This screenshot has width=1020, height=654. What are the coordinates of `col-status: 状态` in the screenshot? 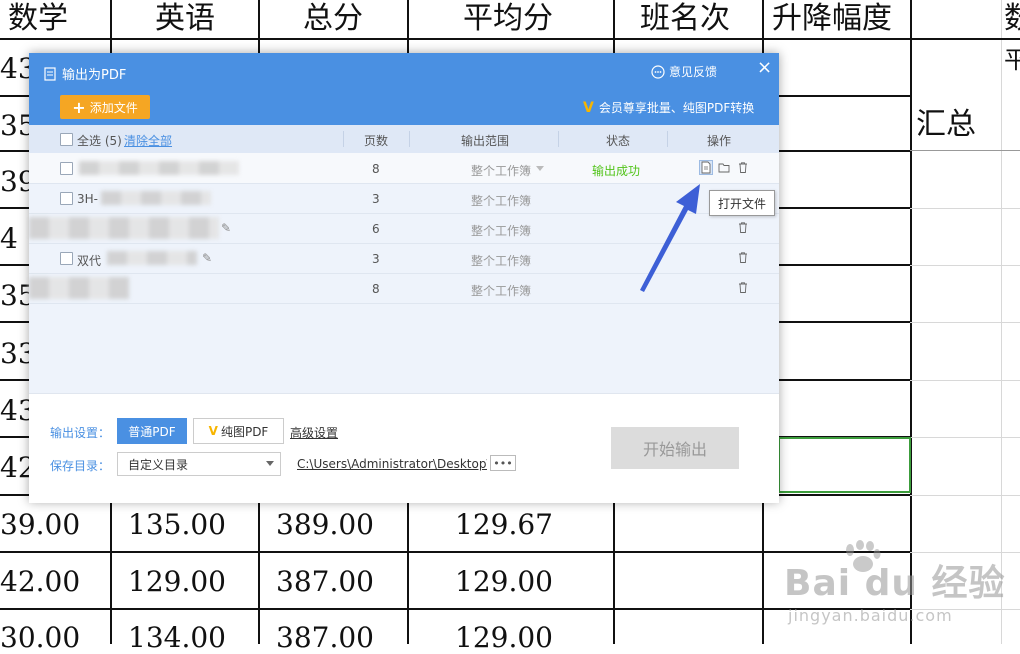 It's located at (618, 141).